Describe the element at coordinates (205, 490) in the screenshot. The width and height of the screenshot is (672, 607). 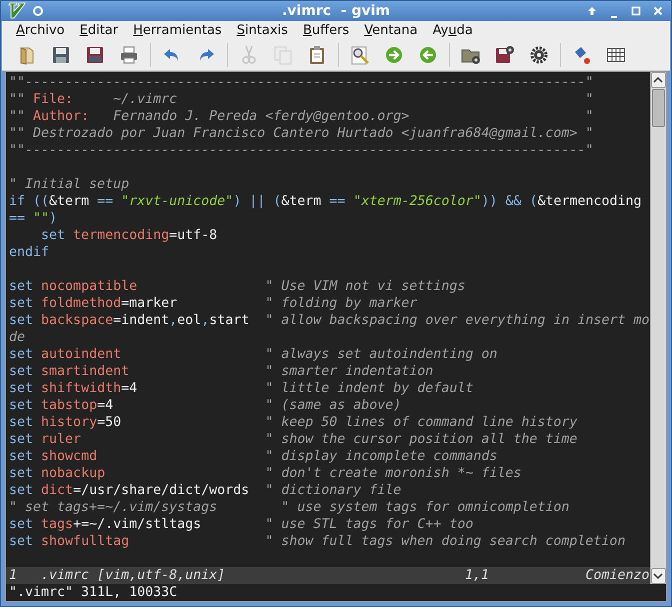
I see `code-line: set dict=/usr/share/dict/words " dictionary file` at that location.